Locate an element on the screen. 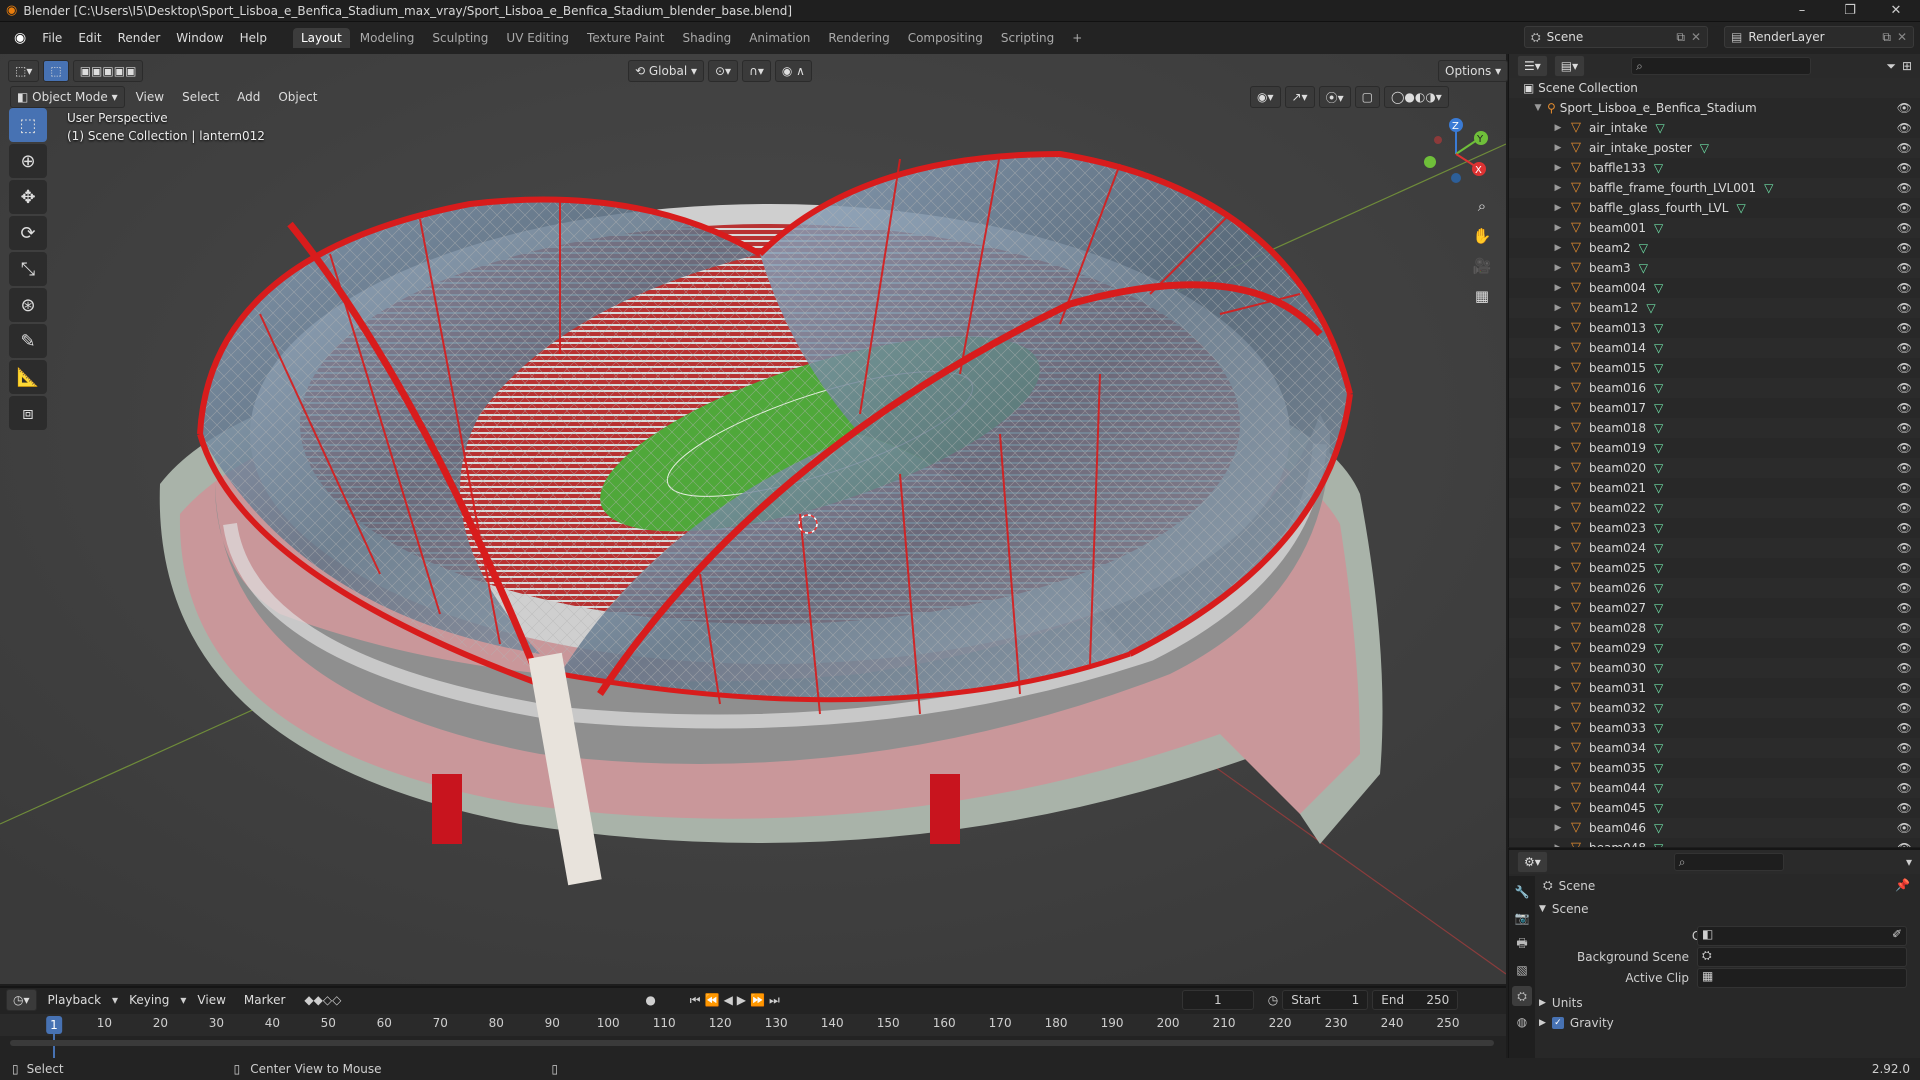 This screenshot has height=1080, width=1920. outliner-object-row: ▶ ▽ beam3 ▽ 👁 is located at coordinates (1714, 268).